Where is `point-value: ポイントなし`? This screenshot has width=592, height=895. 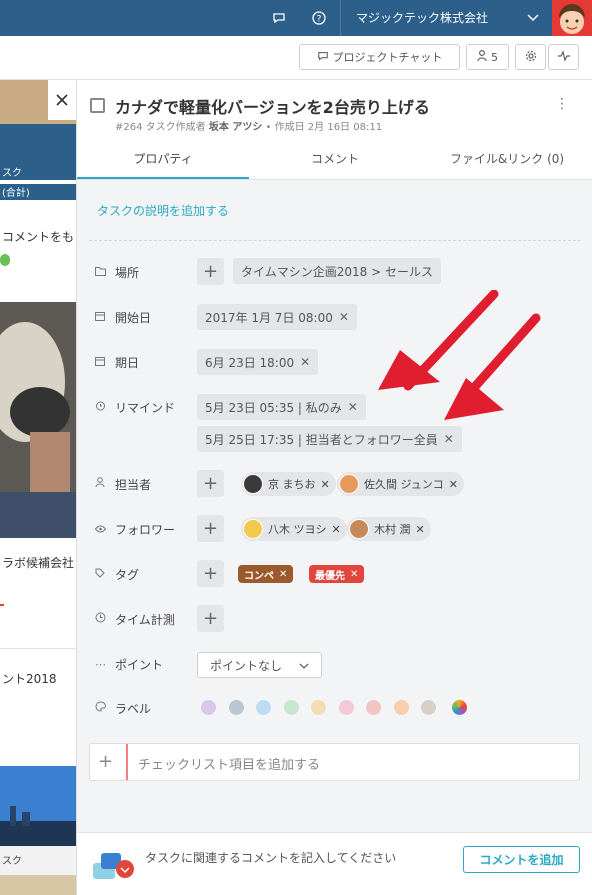 point-value: ポイントなし is located at coordinates (246, 665).